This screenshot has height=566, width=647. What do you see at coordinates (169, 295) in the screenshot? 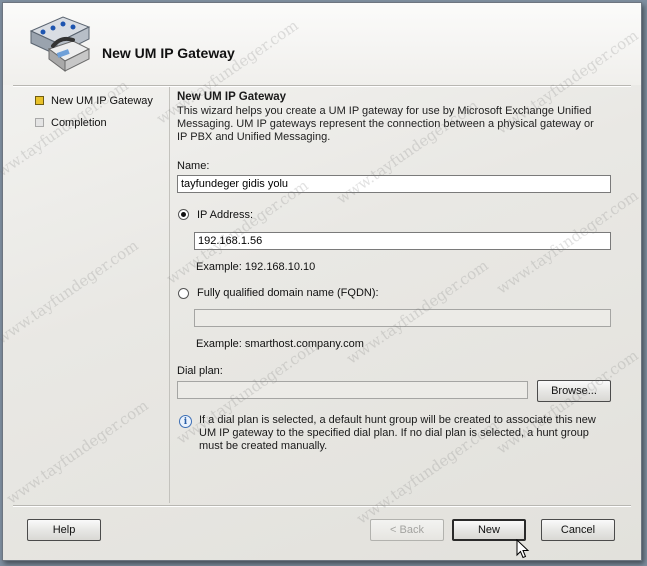
I see `nav-separator` at bounding box center [169, 295].